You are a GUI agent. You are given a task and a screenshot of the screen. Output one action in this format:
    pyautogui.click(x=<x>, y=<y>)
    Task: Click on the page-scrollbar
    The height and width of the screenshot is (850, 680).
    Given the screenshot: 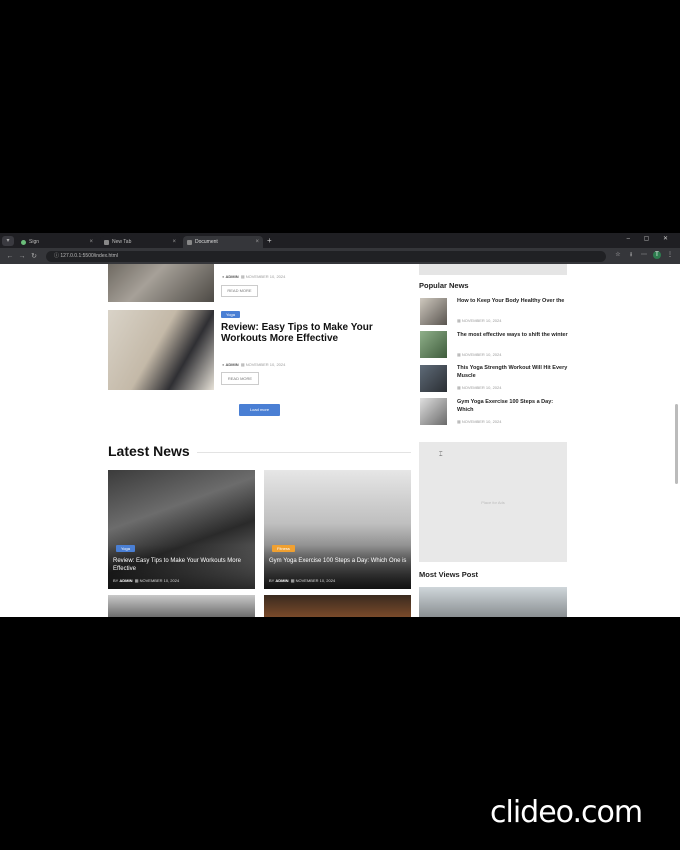 What is the action you would take?
    pyautogui.click(x=676, y=444)
    